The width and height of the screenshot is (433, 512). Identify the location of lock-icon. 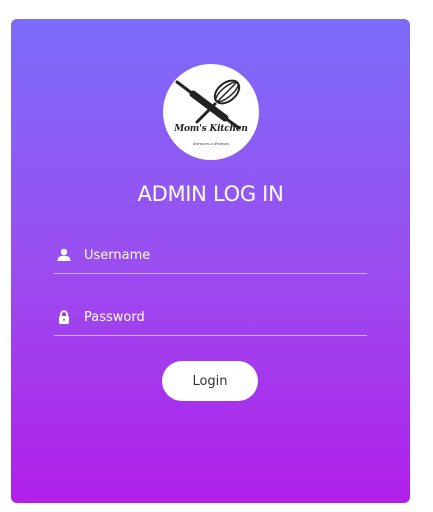
(64, 317).